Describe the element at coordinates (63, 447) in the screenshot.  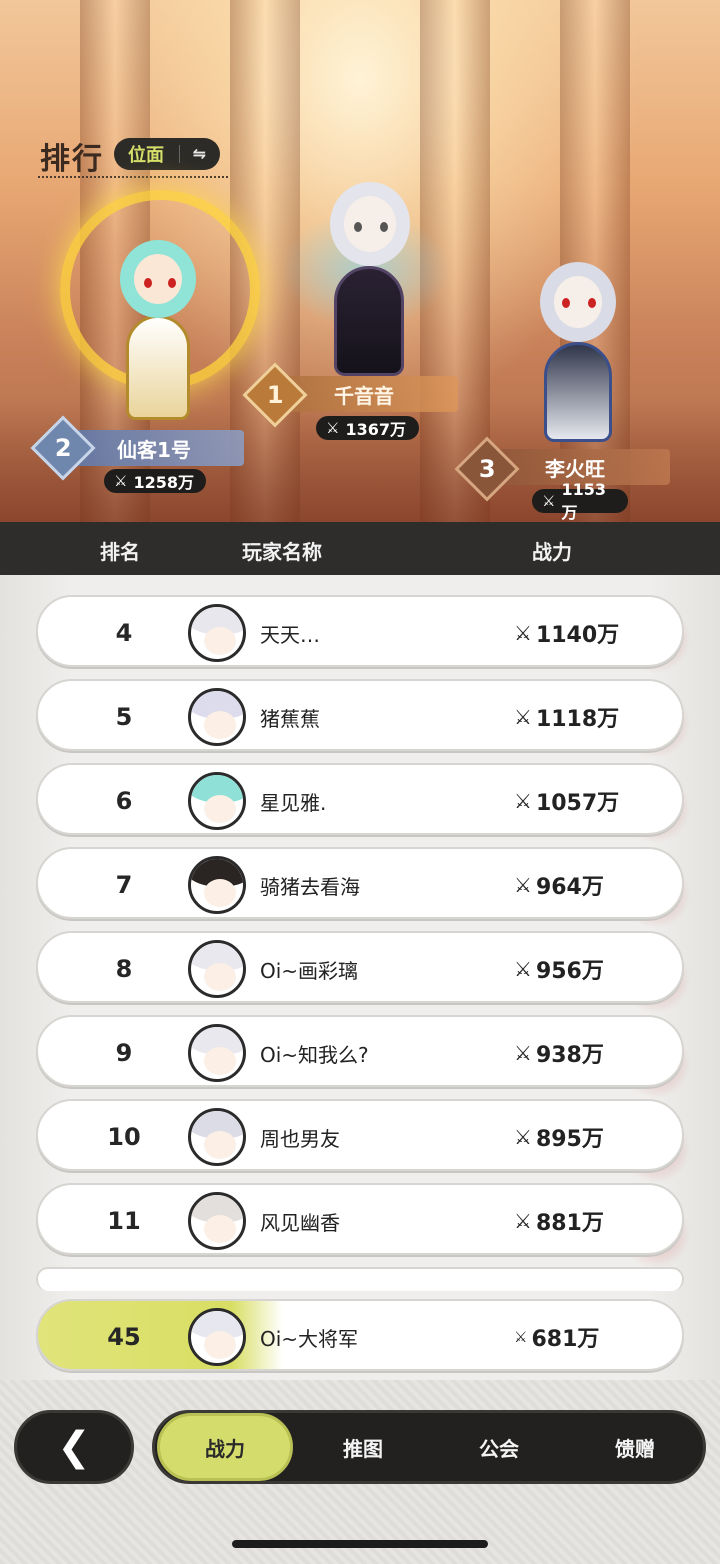
I see `medal-number: 2` at that location.